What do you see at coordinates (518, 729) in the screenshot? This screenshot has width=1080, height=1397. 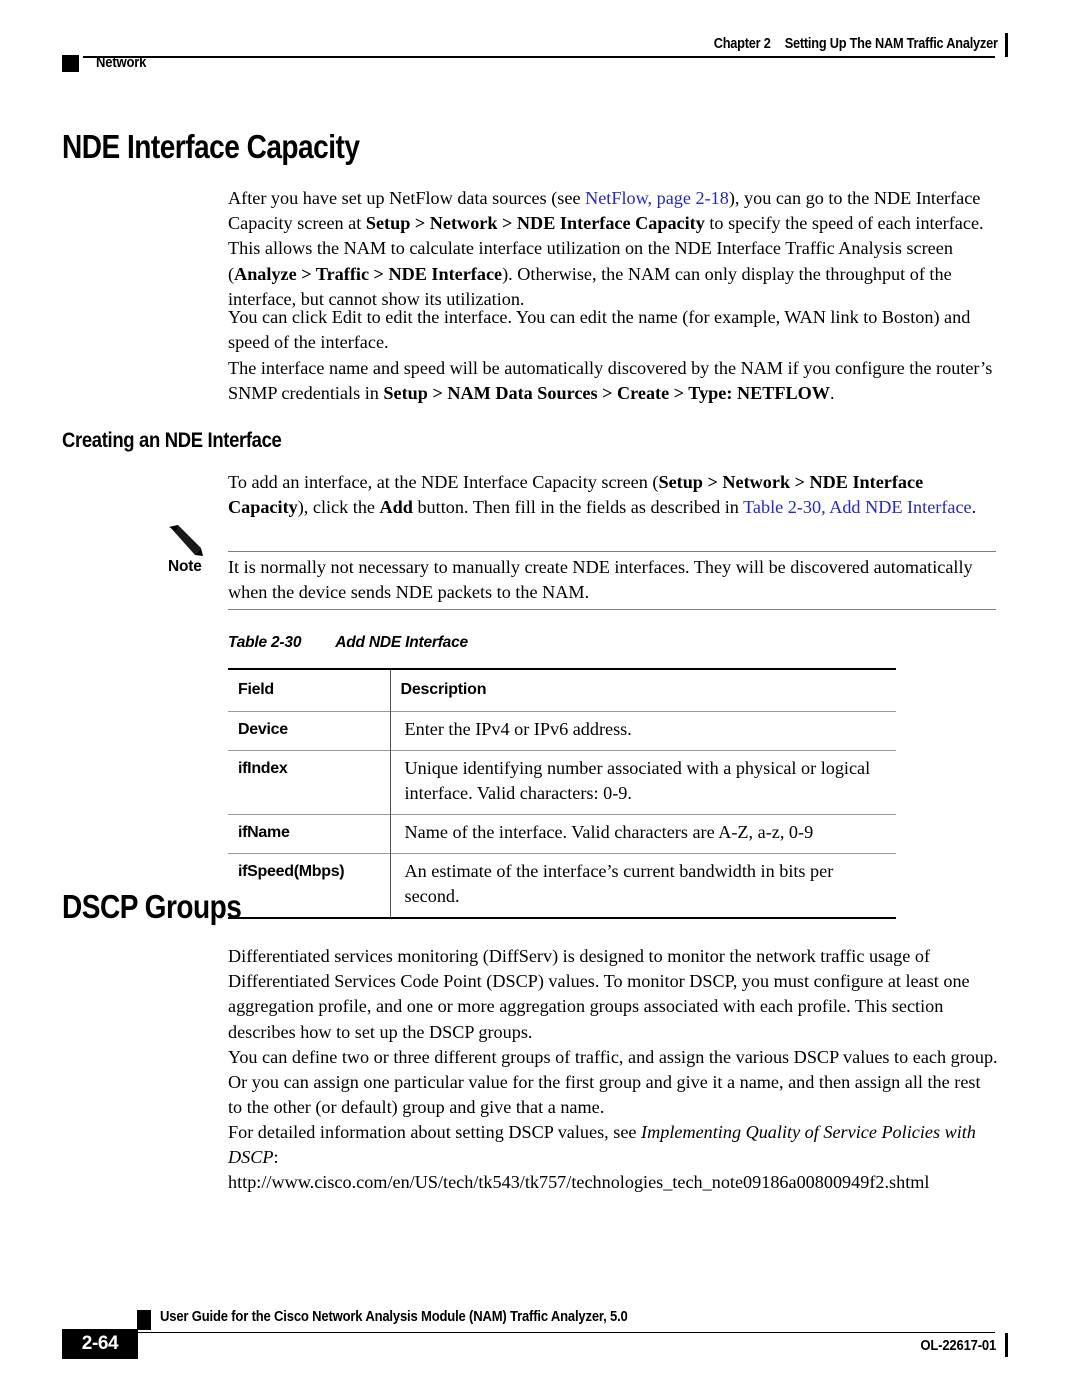 I see `cell-description: Enter the IPv4 or IPv6 address.` at bounding box center [518, 729].